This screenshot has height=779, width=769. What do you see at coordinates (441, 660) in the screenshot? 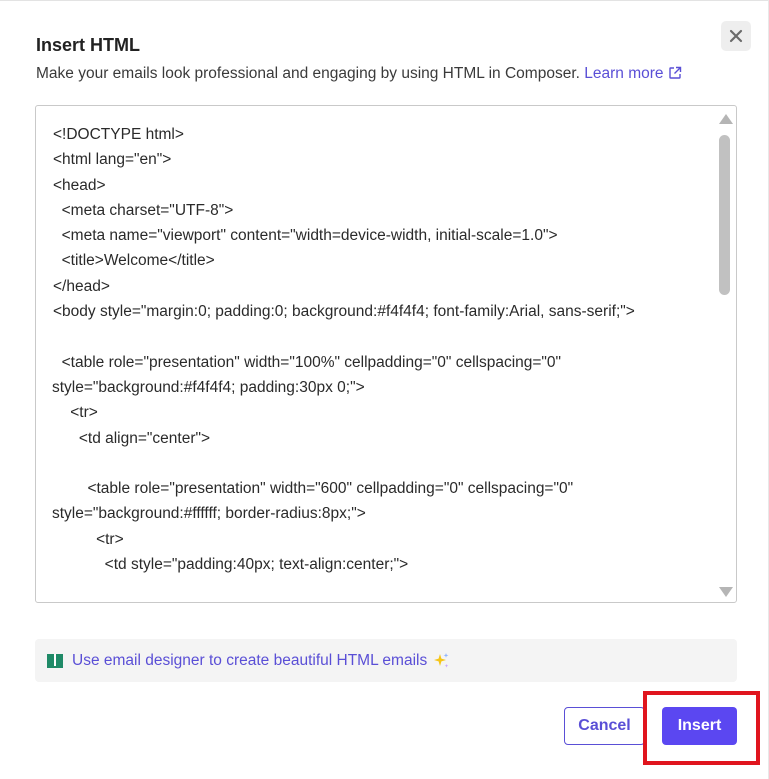
I see `sparkle-icon` at bounding box center [441, 660].